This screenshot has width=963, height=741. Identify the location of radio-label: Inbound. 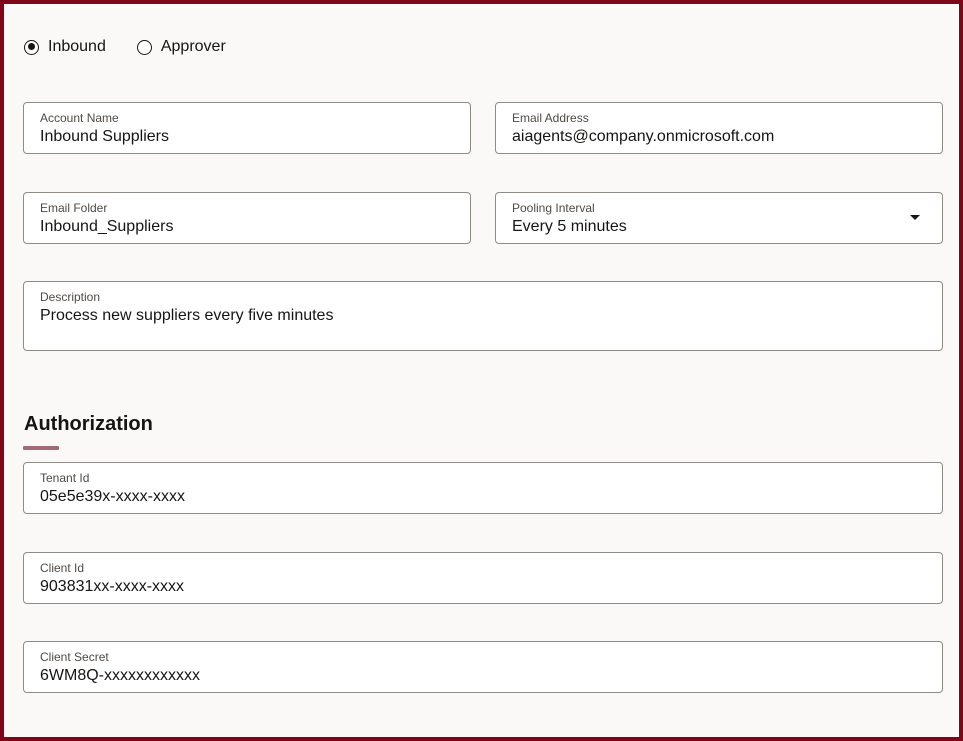
(77, 46).